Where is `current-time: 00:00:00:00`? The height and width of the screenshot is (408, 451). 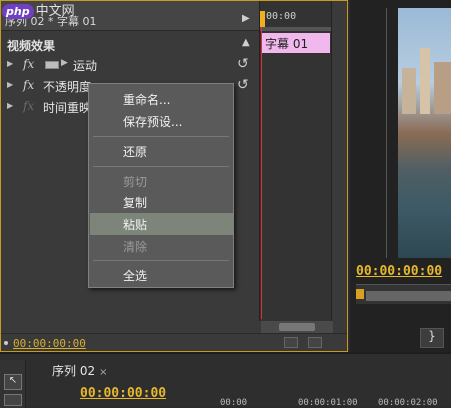 current-time: 00:00:00:00 is located at coordinates (49, 343).